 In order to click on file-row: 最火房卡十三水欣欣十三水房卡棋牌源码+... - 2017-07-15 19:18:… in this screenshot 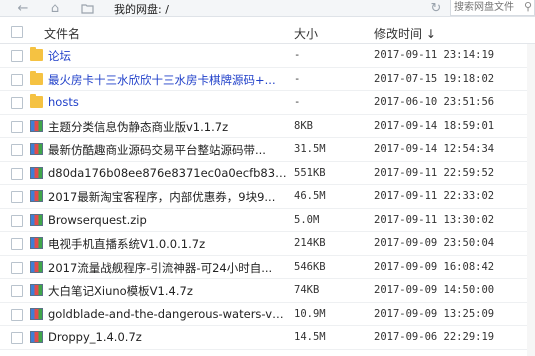, I will do `click(267, 79)`.